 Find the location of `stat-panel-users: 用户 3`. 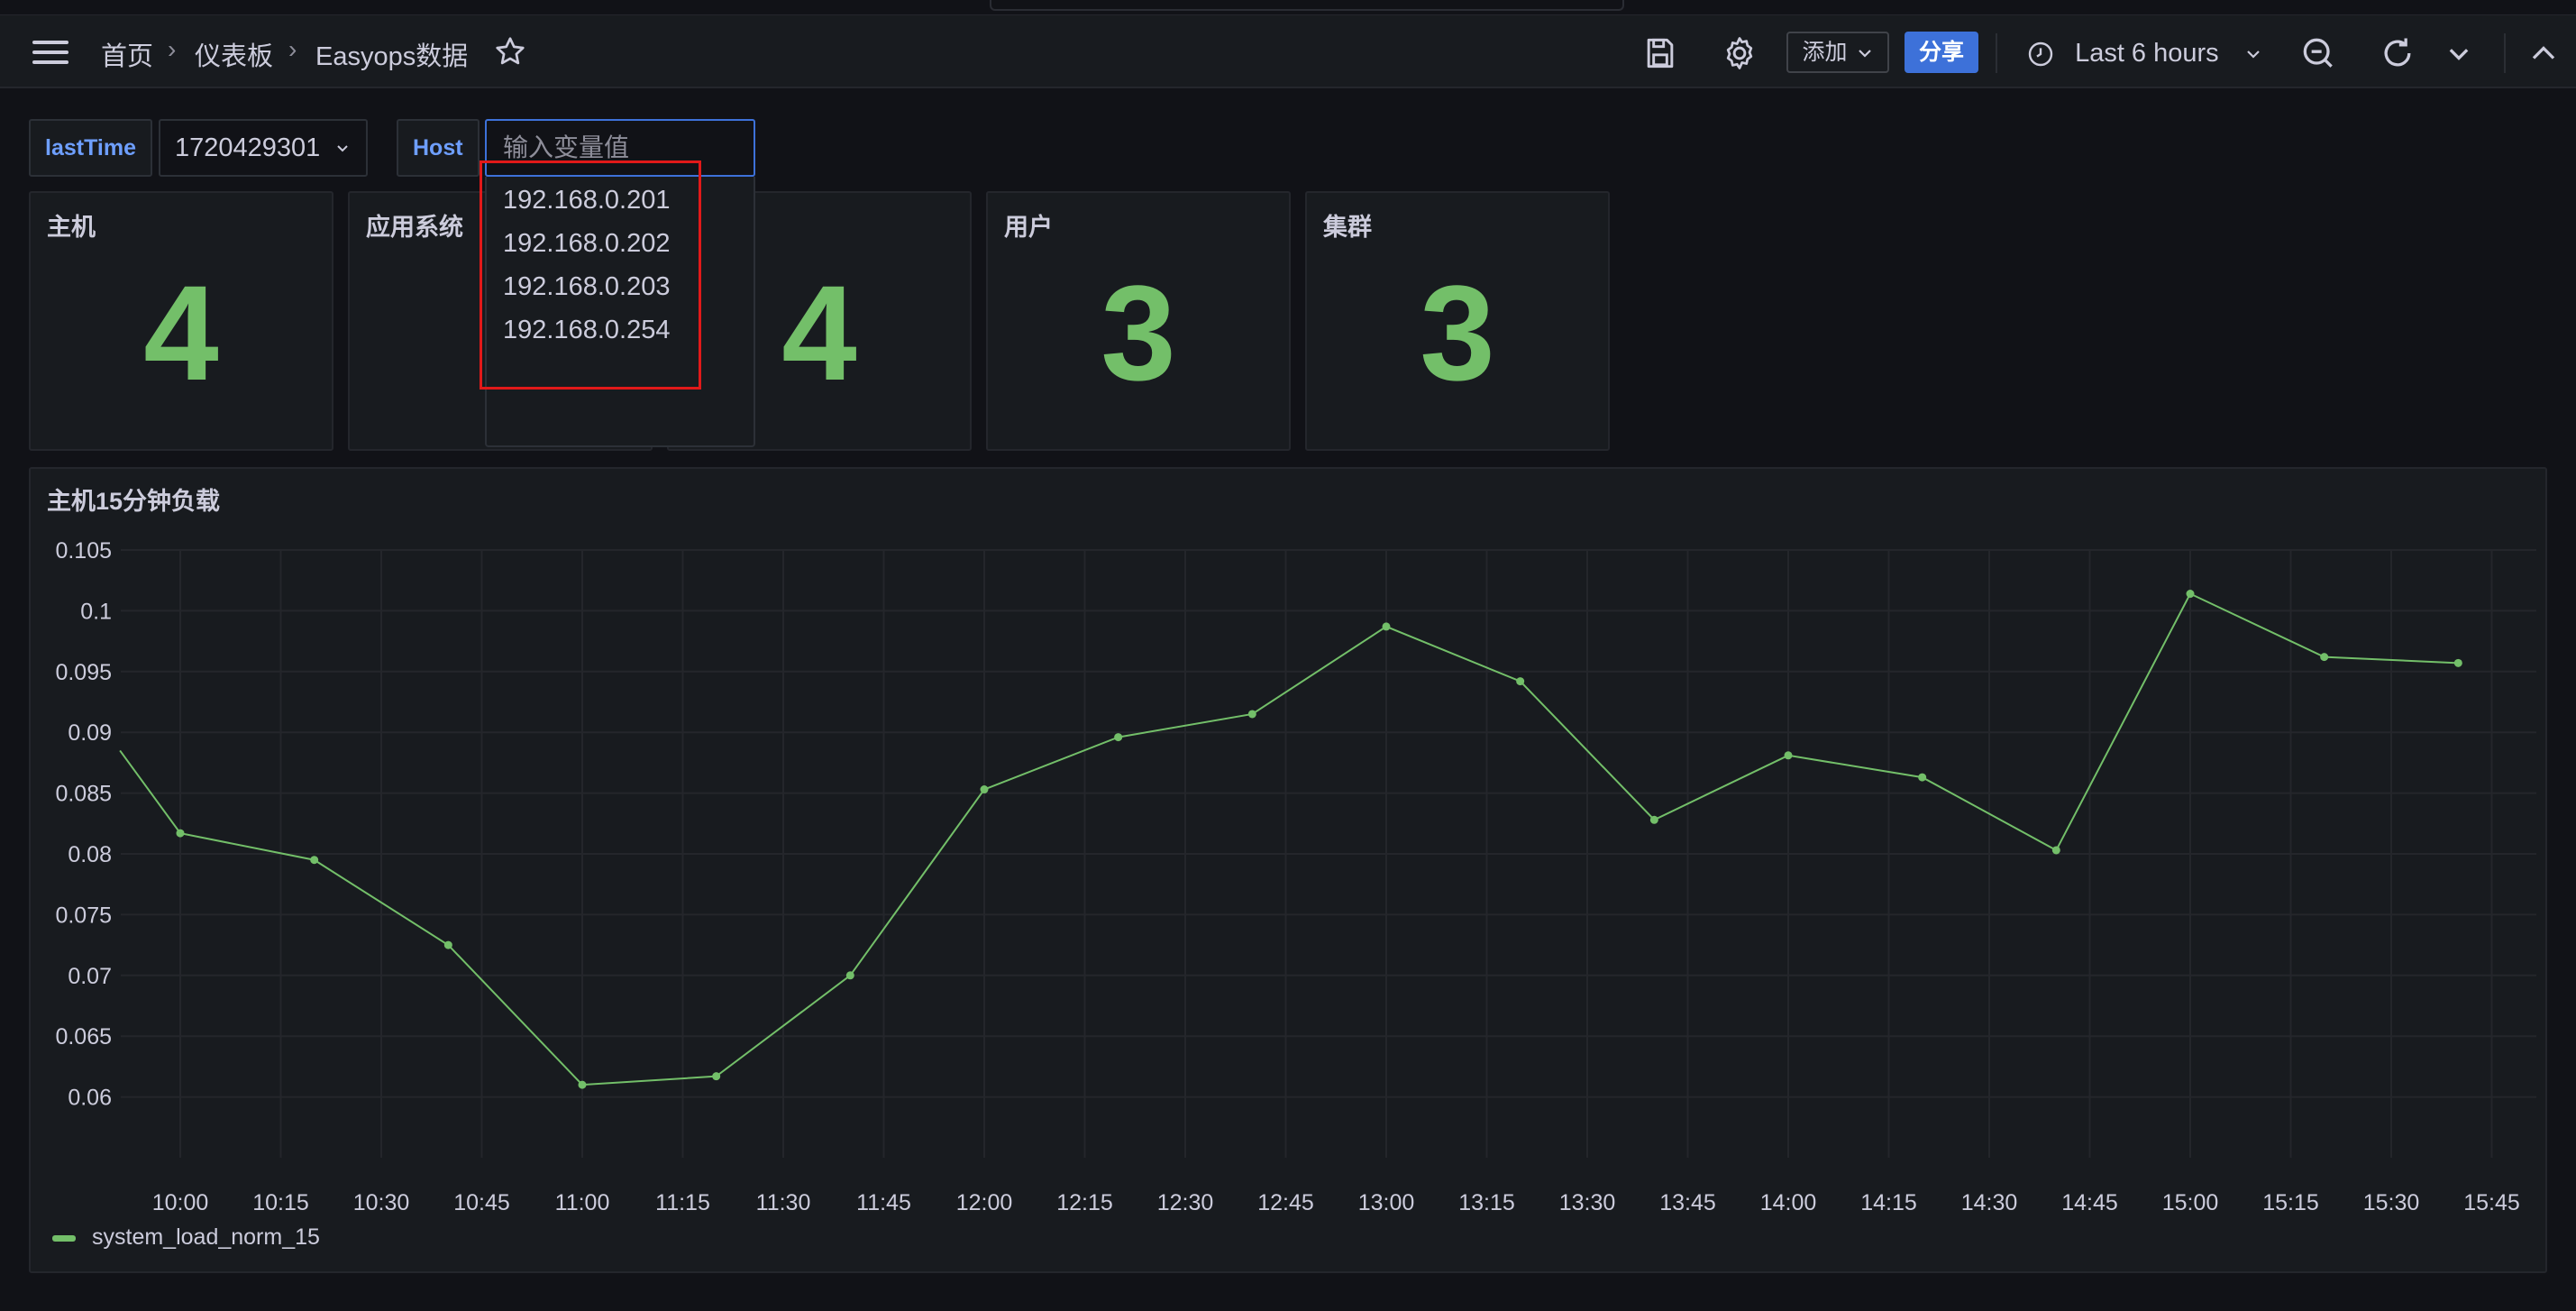

stat-panel-users: 用户 3 is located at coordinates (1138, 321).